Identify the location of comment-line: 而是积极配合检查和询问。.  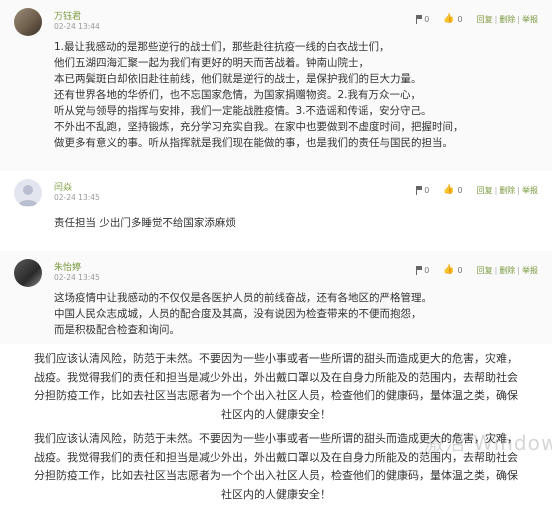
(117, 330).